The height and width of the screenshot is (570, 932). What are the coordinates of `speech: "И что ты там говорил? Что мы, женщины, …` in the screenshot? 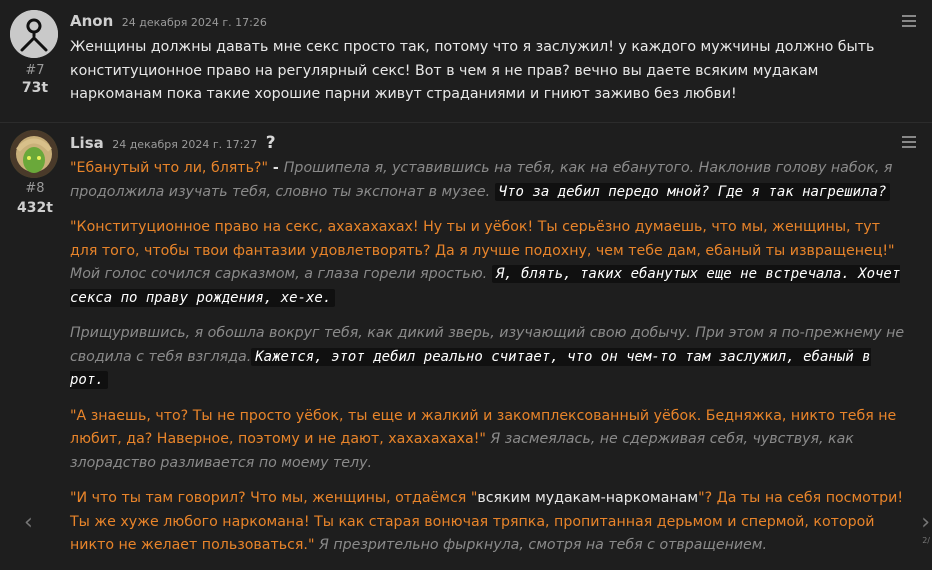 It's located at (274, 498).